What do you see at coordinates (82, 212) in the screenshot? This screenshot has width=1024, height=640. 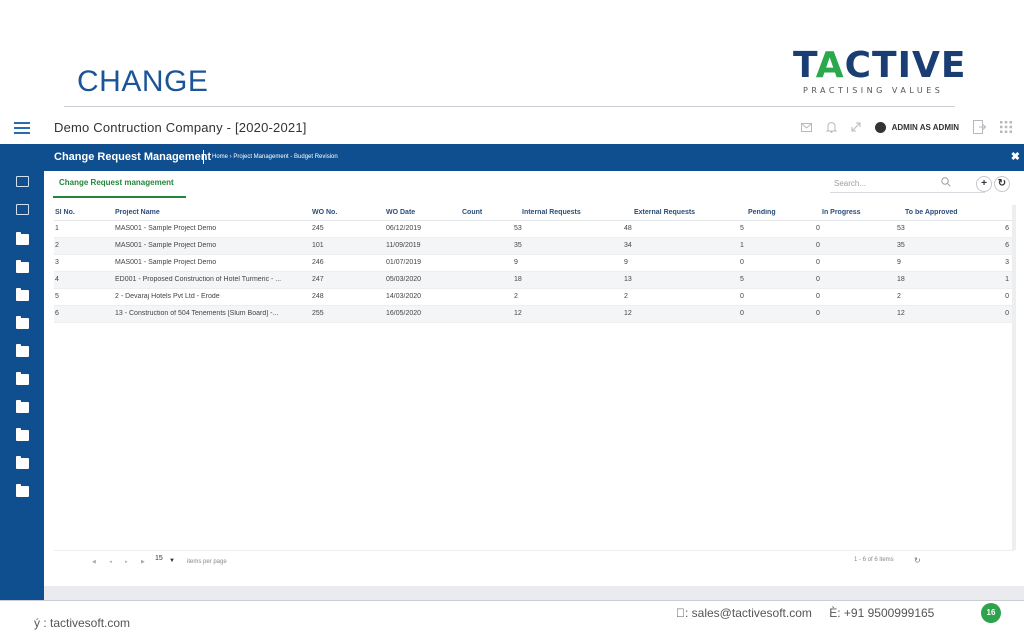 I see `column-header: Sl No.` at bounding box center [82, 212].